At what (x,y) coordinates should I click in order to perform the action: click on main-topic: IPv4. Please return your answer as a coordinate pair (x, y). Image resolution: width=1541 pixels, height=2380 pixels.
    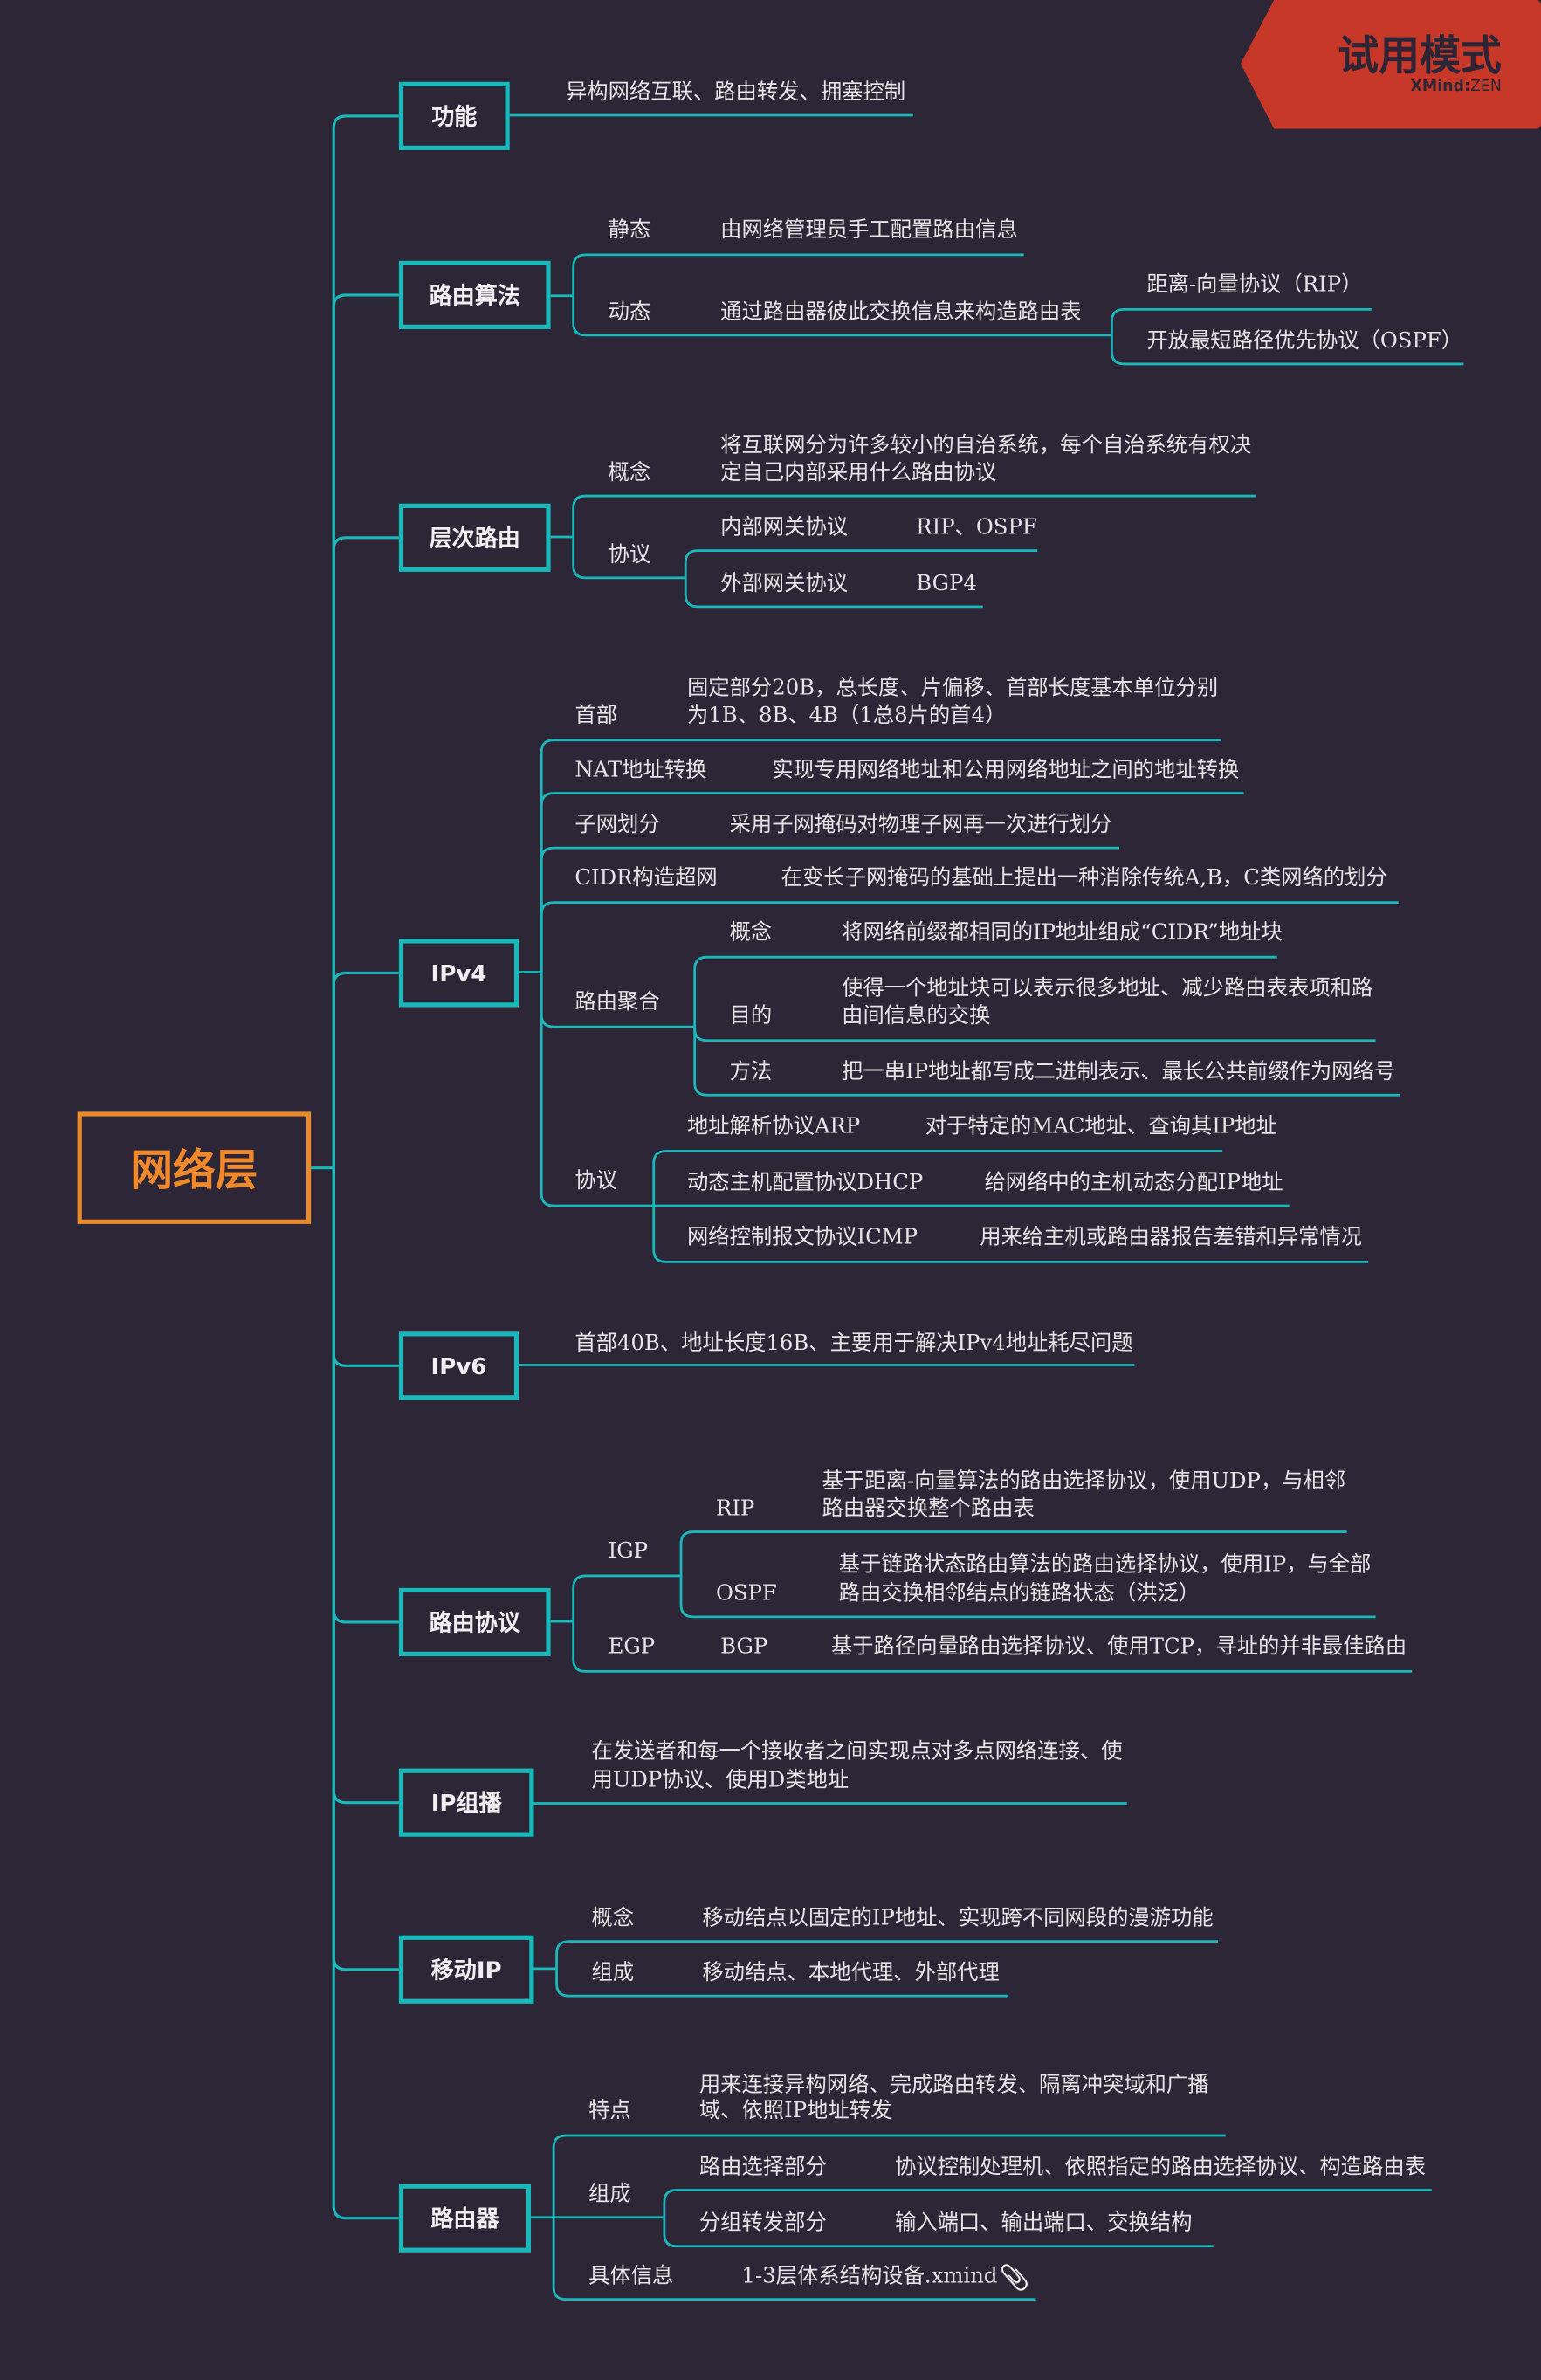
    Looking at the image, I should click on (458, 973).